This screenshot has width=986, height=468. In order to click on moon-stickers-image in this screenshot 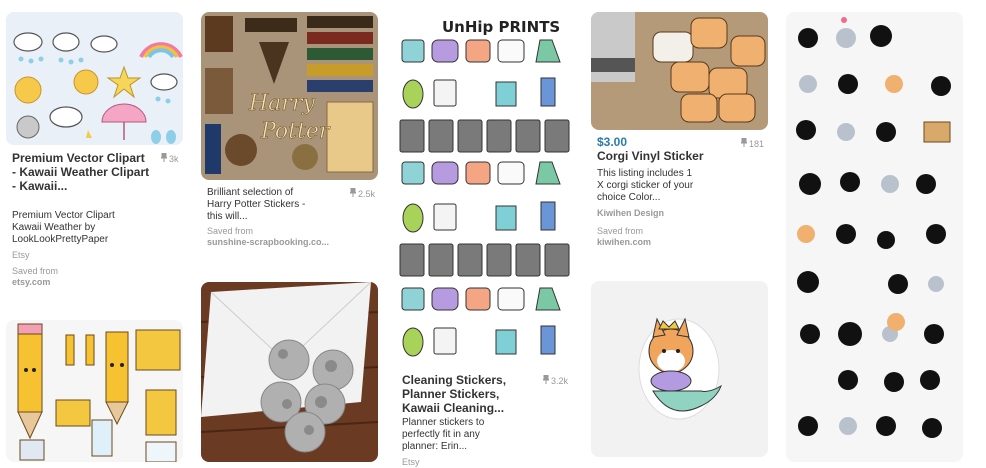, I will do `click(289, 372)`.